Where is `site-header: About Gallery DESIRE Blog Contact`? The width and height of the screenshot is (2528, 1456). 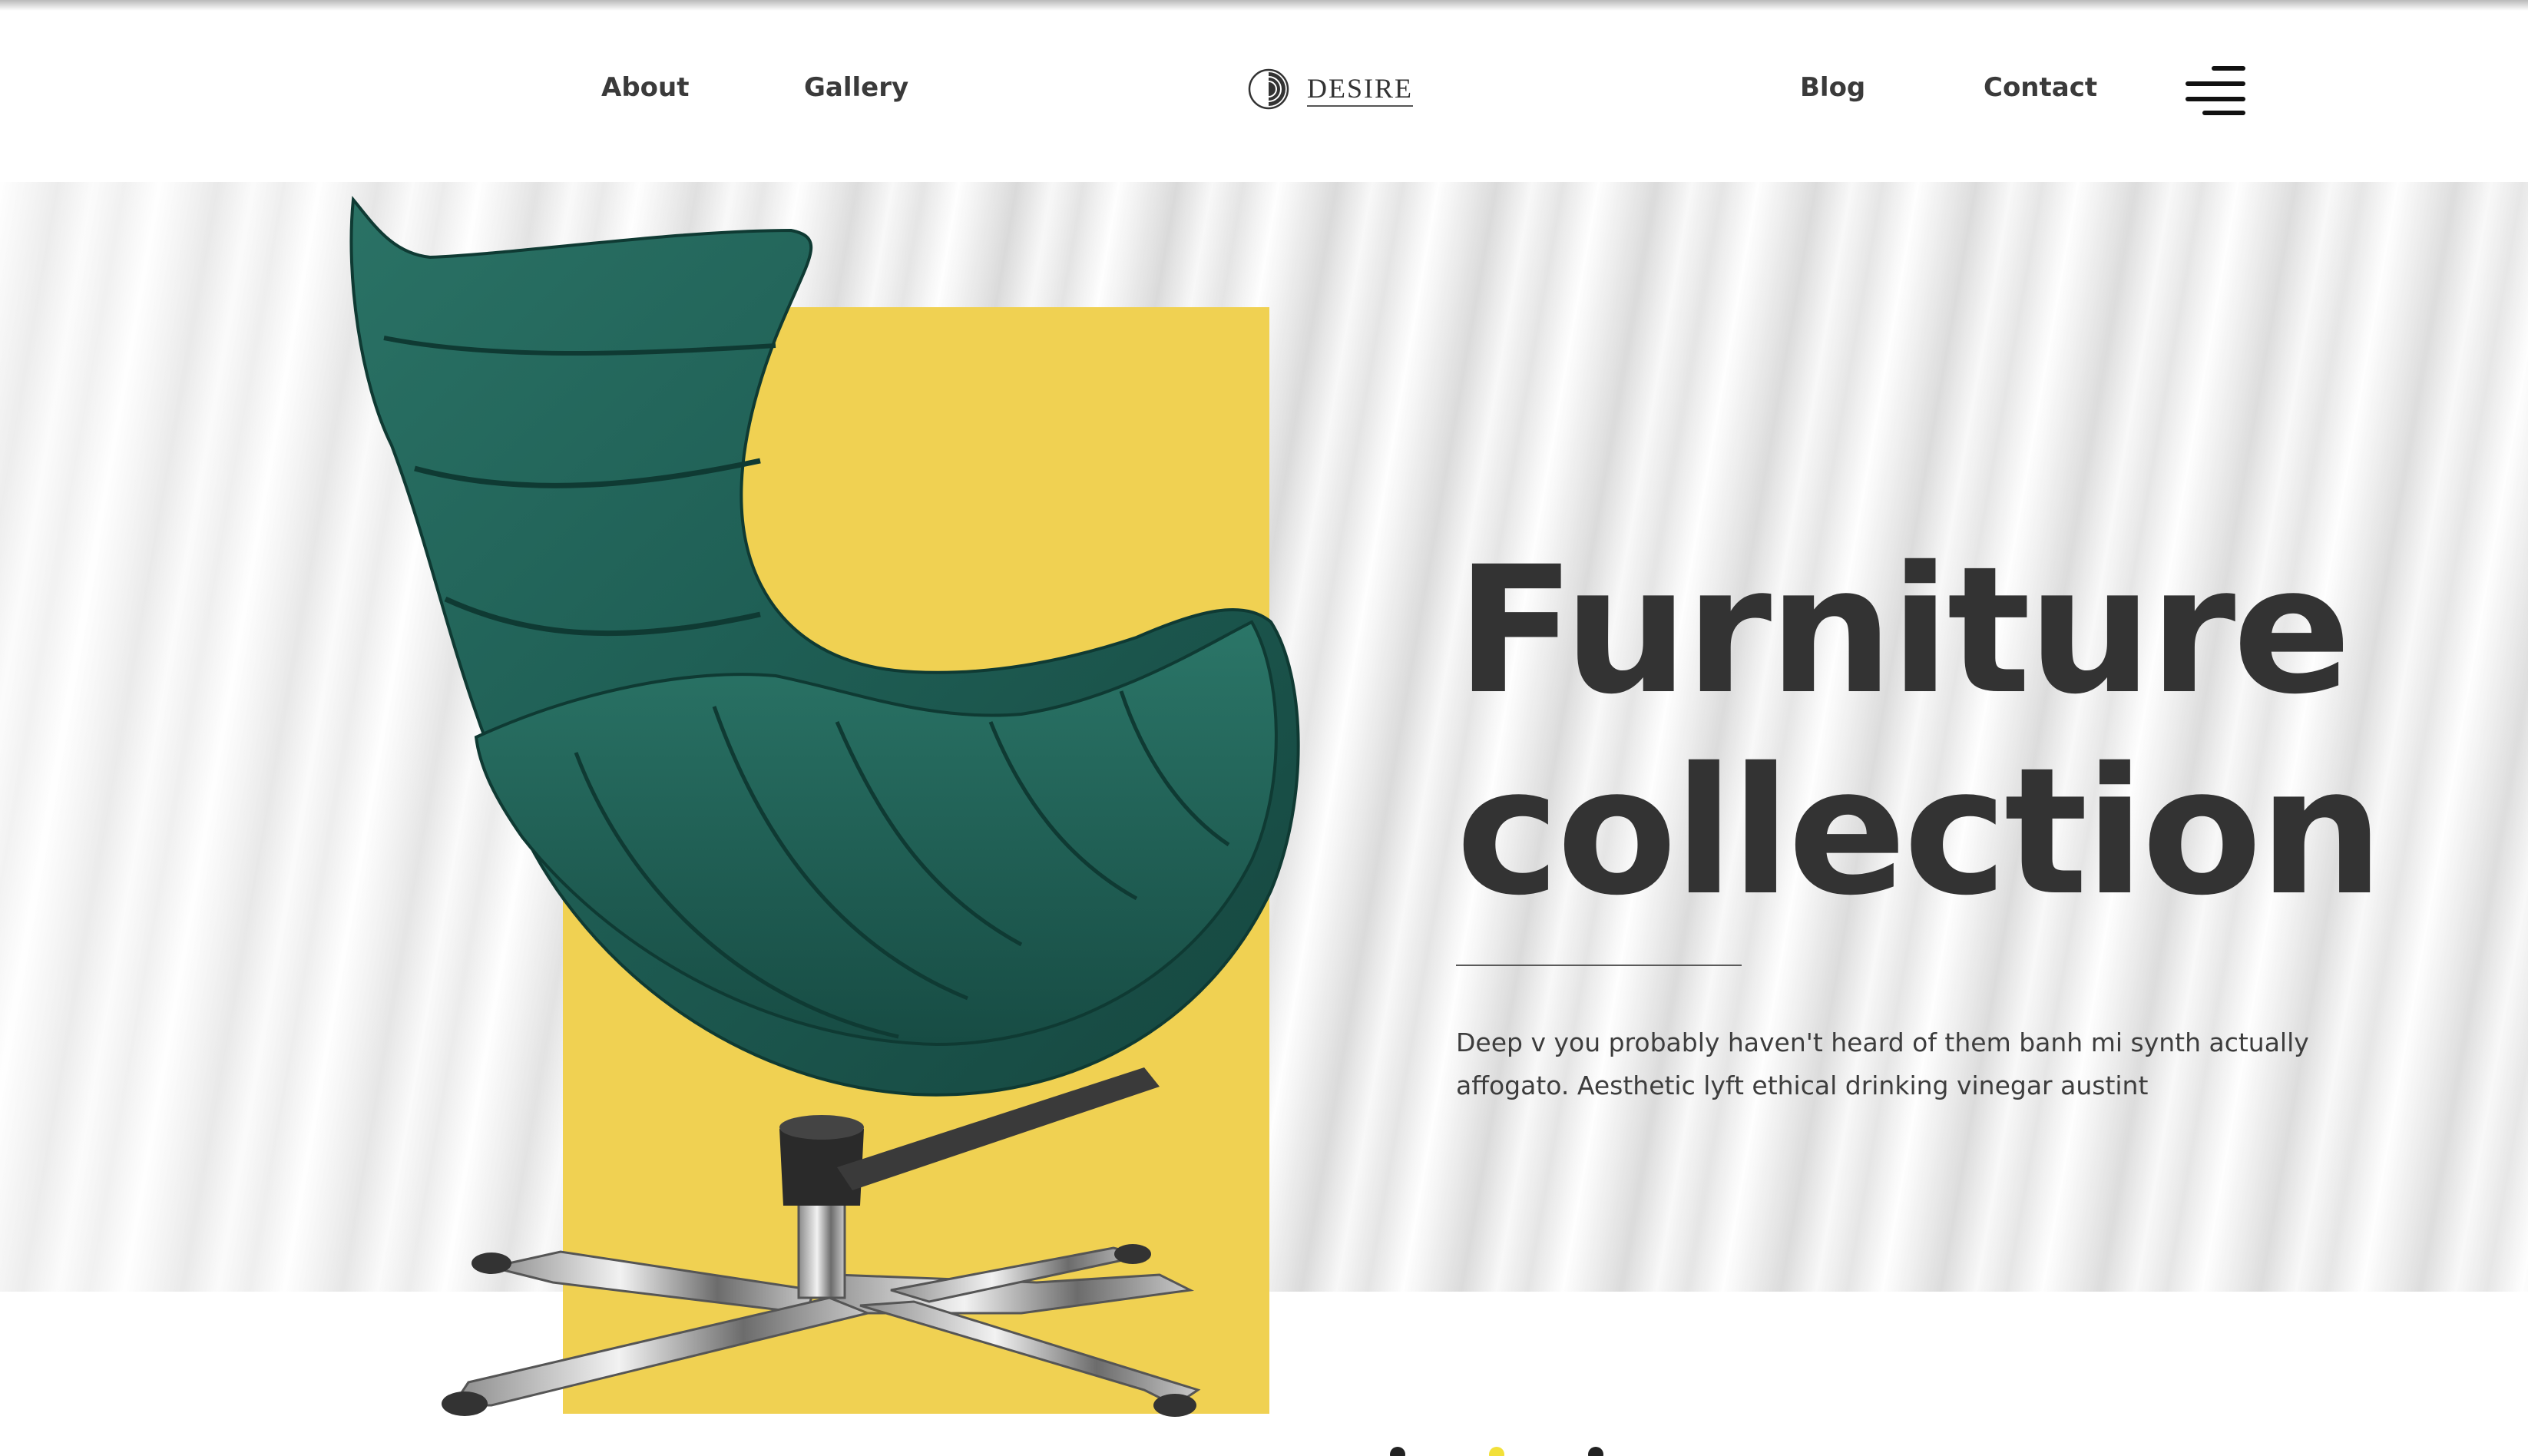
site-header: About Gallery DESIRE Blog Contact is located at coordinates (1264, 91).